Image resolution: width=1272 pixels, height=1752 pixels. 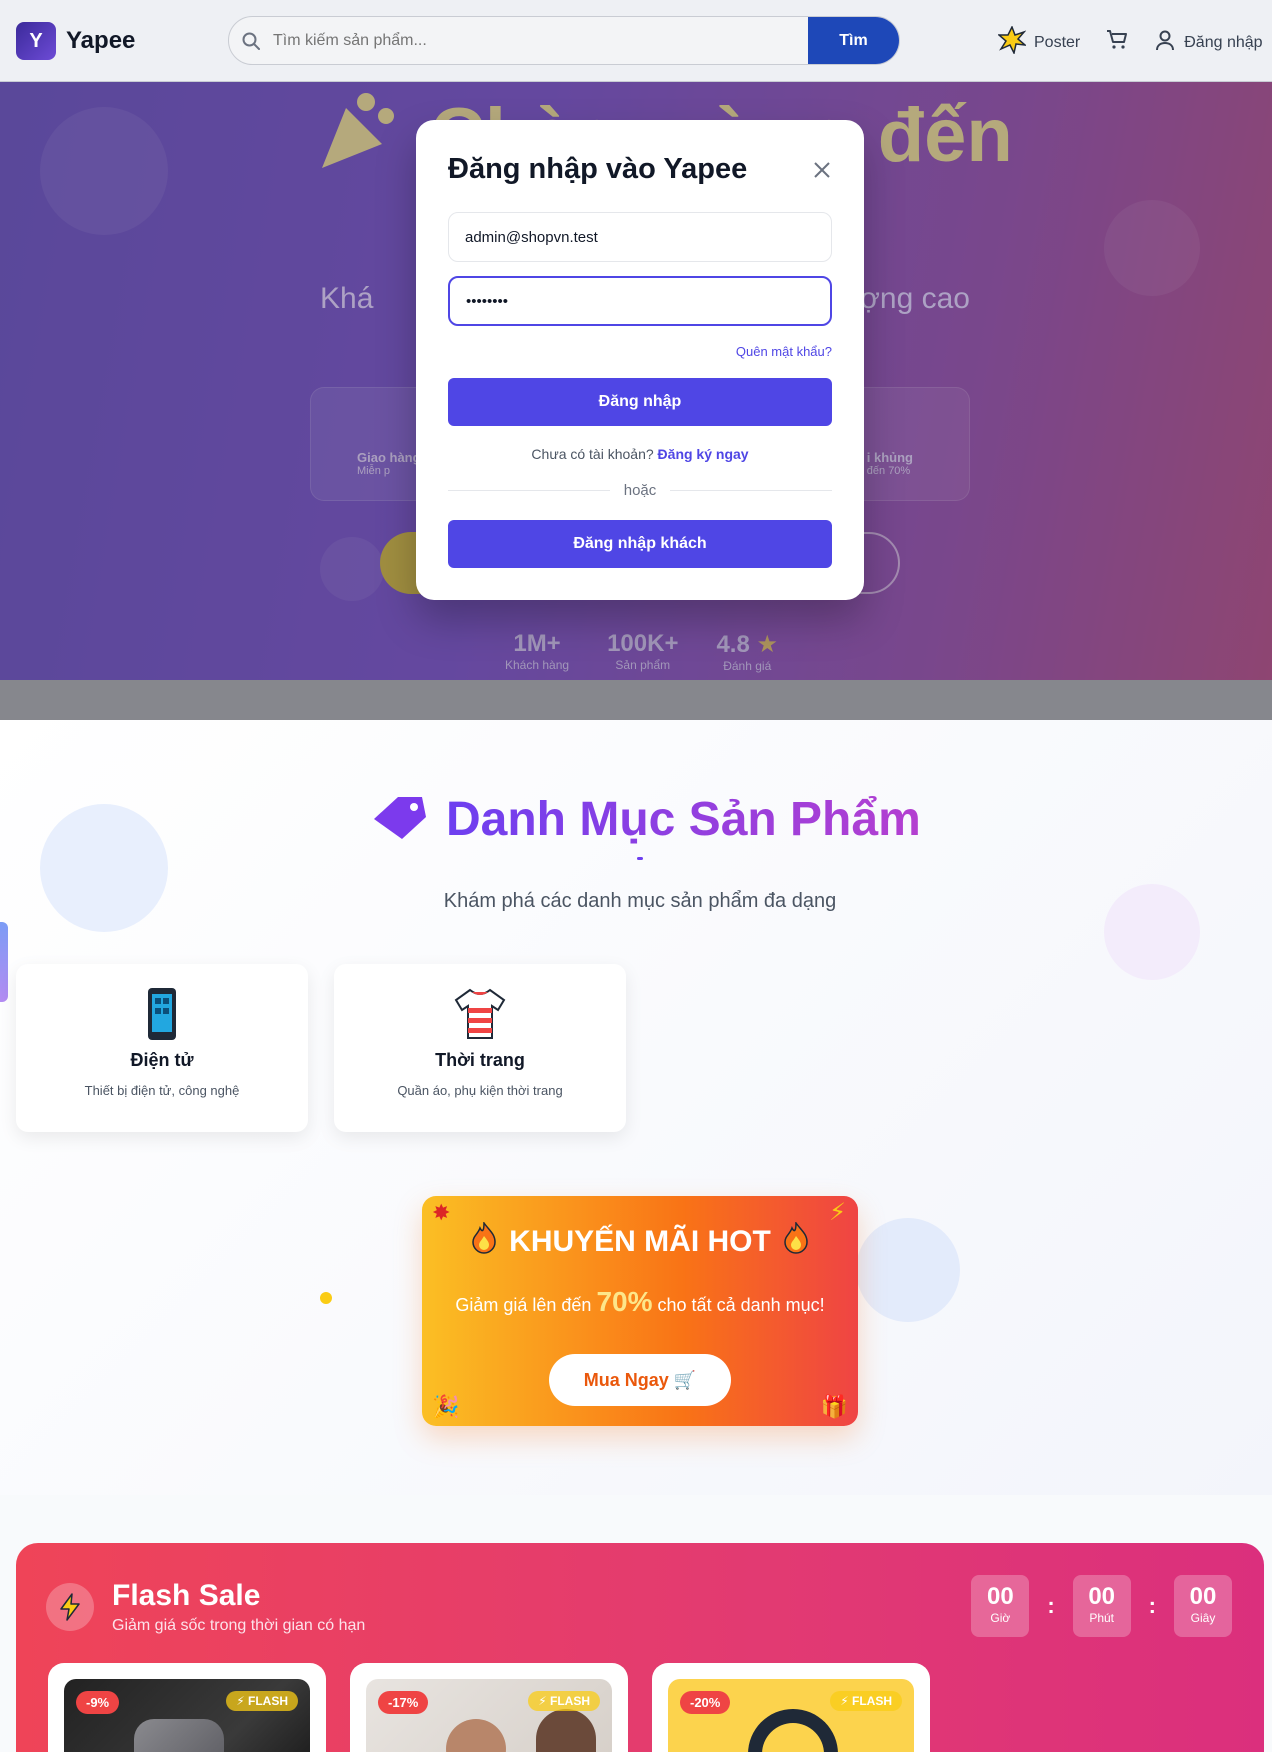 I want to click on modal-title: Đăng nhập vào Yapee, so click(x=598, y=169).